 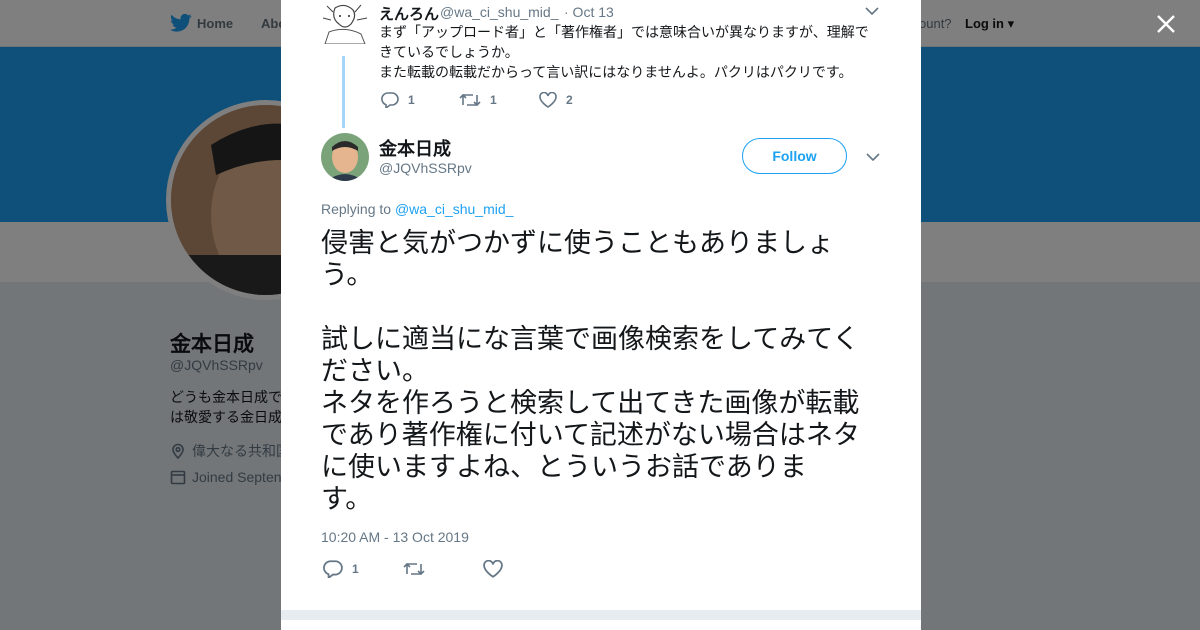 What do you see at coordinates (449, 52) in the screenshot?
I see `text-line: きているでしょうか。` at bounding box center [449, 52].